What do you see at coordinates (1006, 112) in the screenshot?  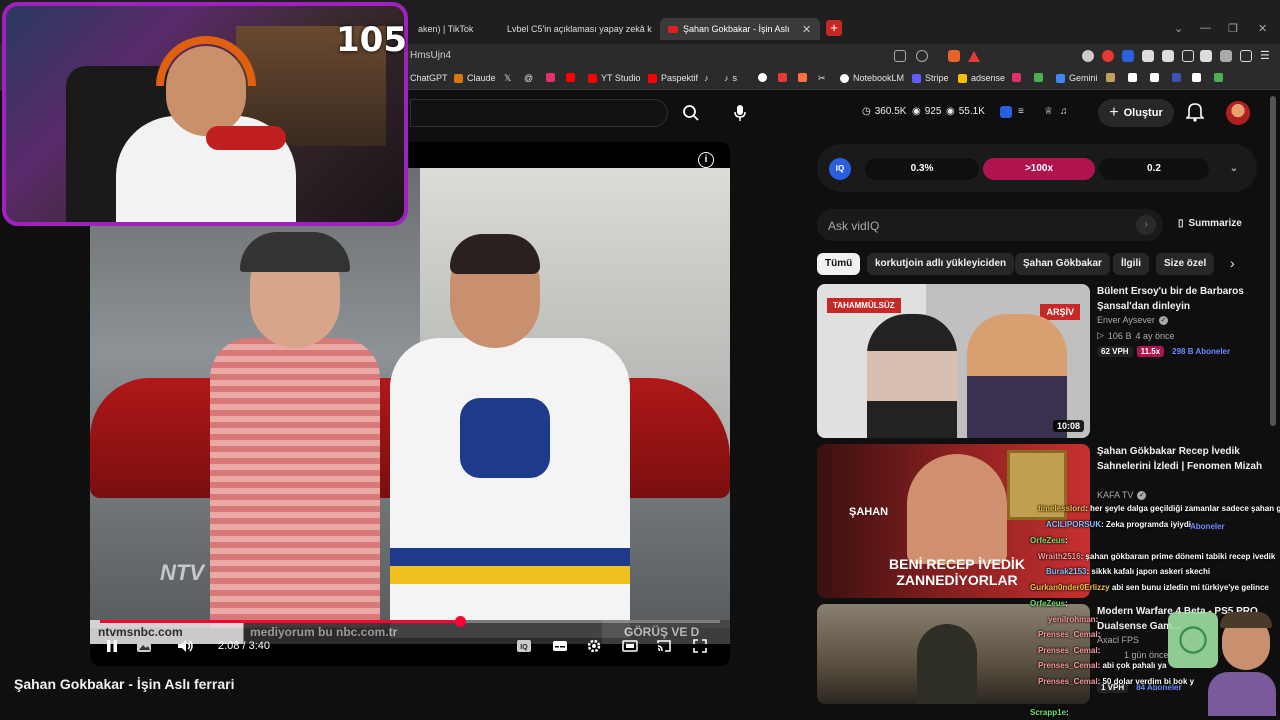 I see `vidiq-icon` at bounding box center [1006, 112].